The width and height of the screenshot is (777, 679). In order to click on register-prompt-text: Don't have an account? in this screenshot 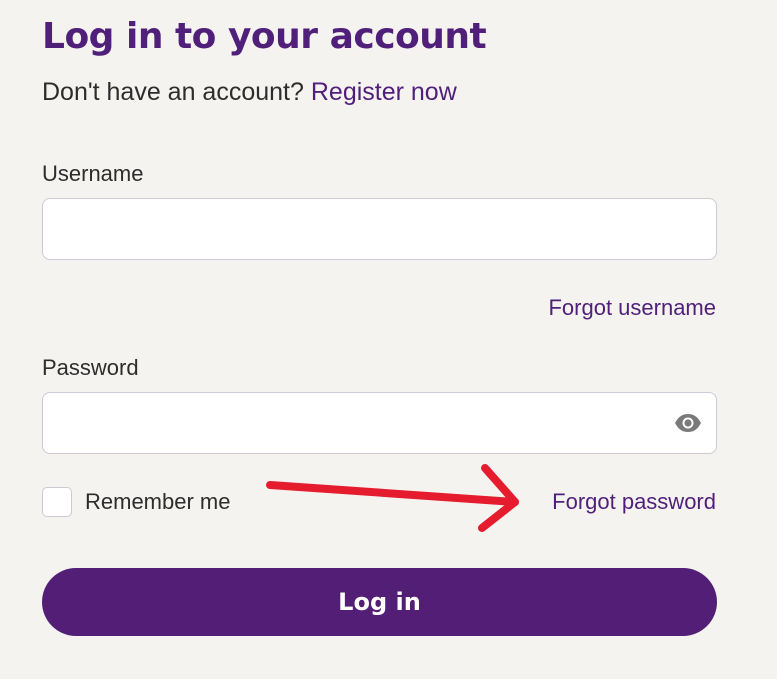, I will do `click(173, 92)`.